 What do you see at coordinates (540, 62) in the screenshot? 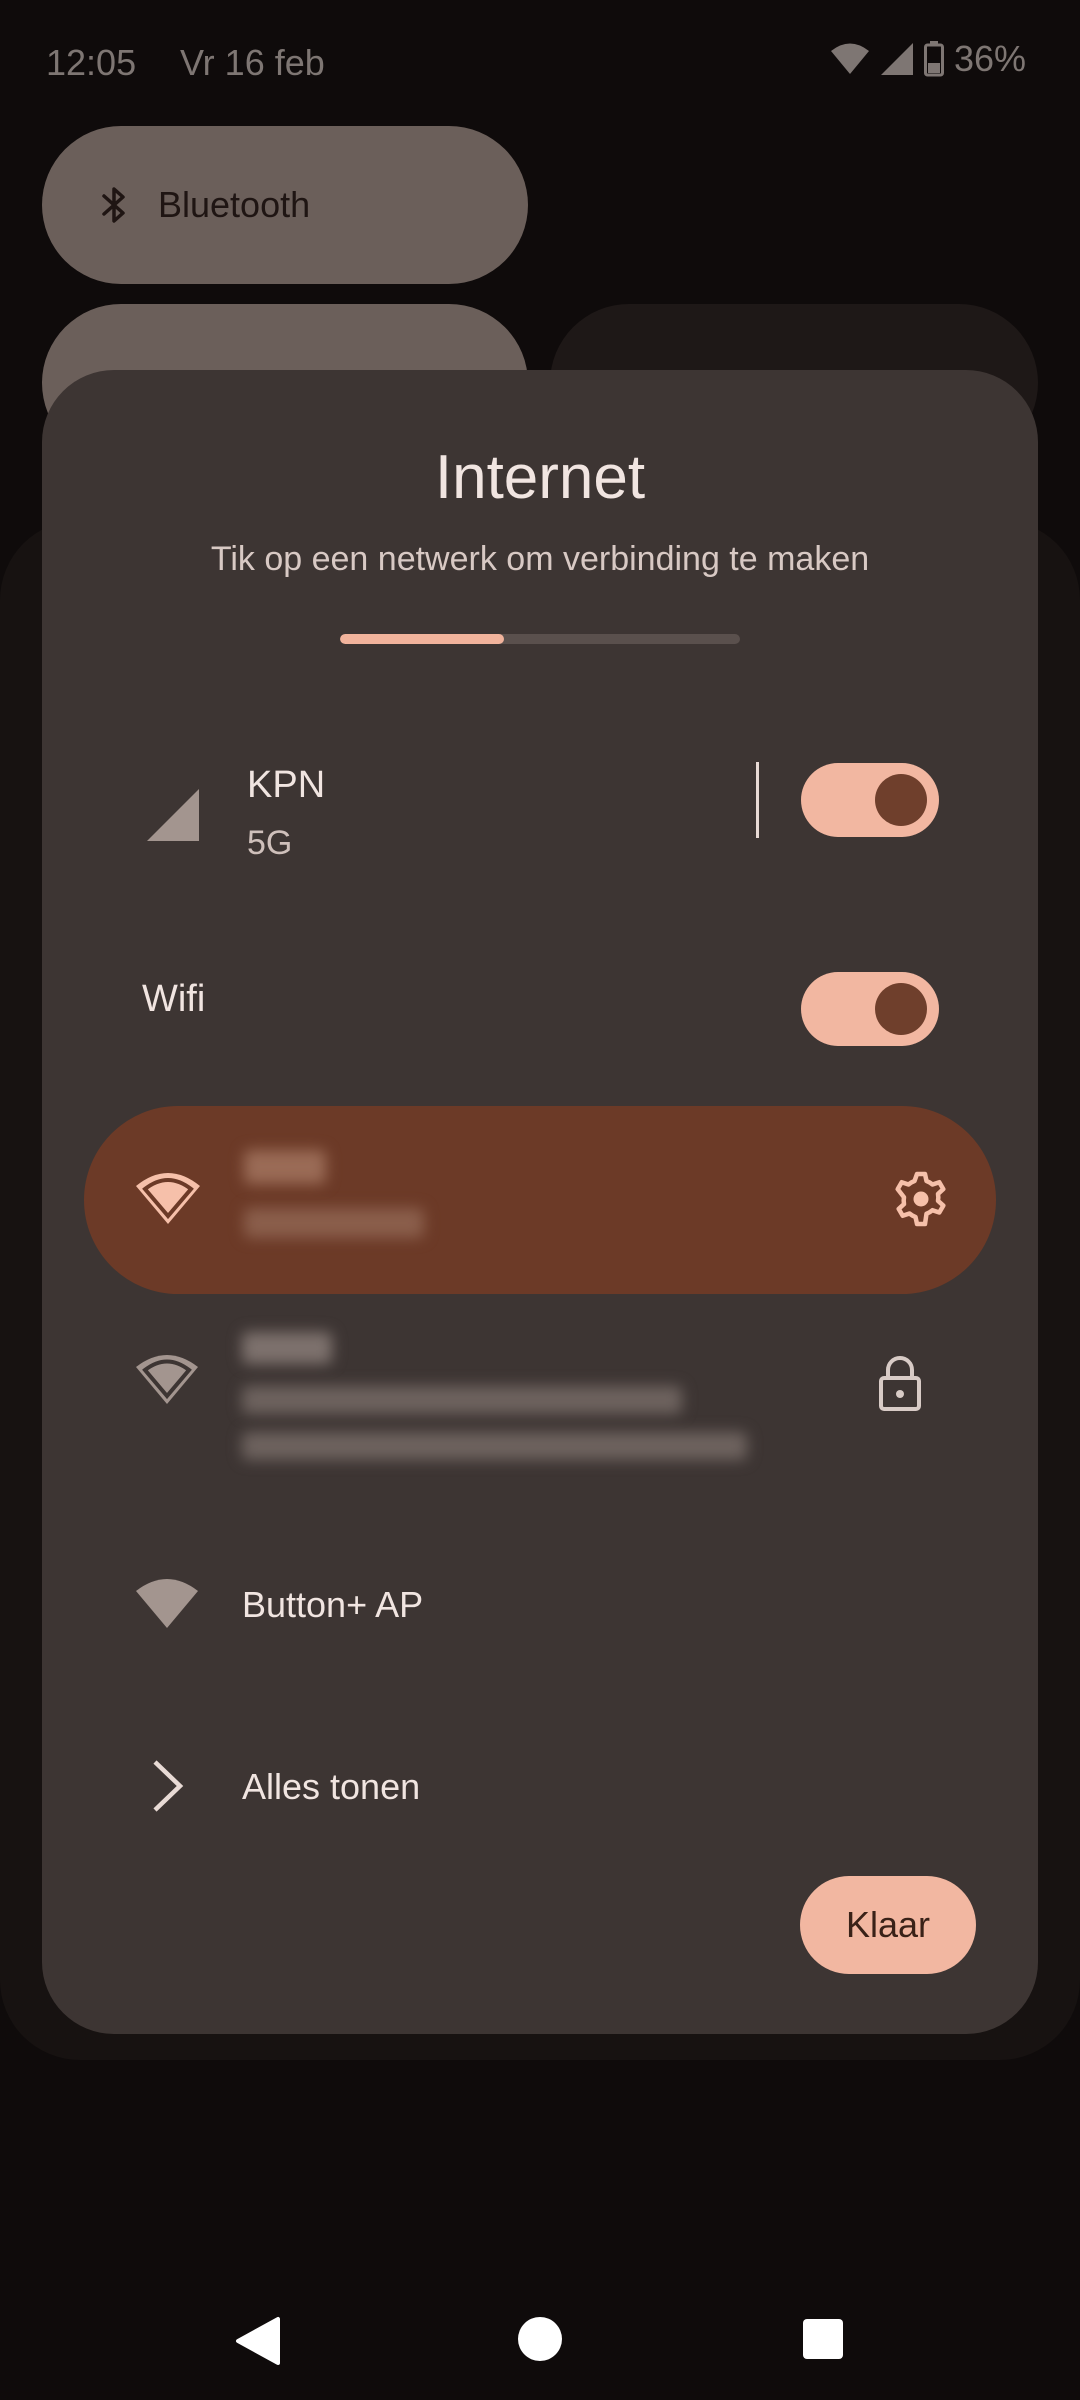
I see `status-bar: 12:05 Vr 16 feb 36%` at bounding box center [540, 62].